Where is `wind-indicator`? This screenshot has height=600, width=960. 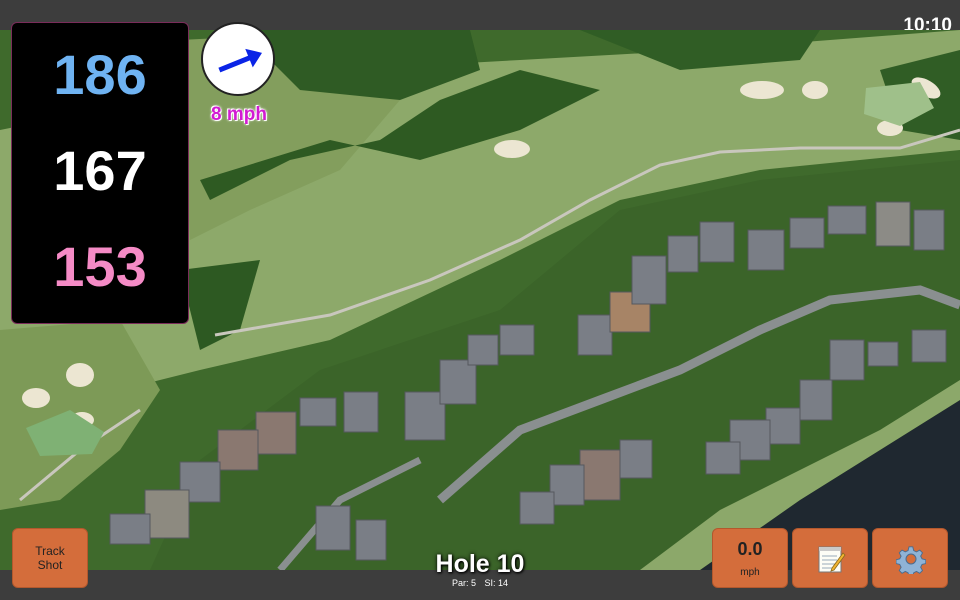
wind-indicator is located at coordinates (238, 59).